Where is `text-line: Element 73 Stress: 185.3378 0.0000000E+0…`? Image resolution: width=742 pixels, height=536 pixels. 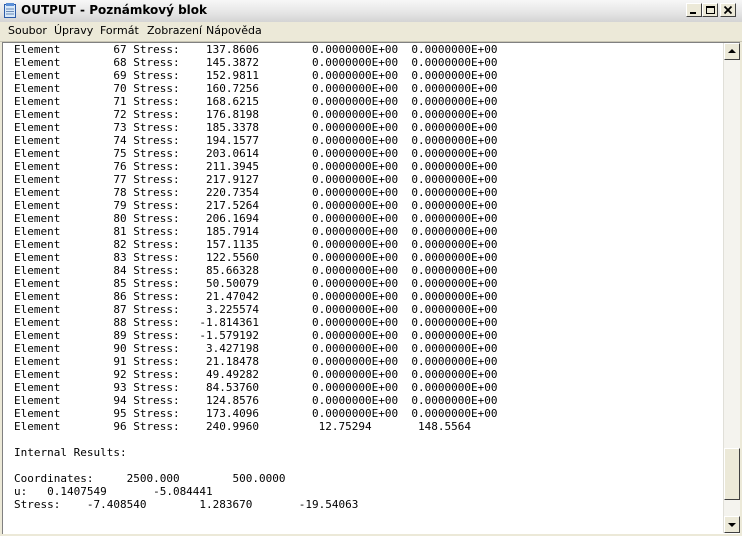 text-line: Element 73 Stress: 185.3378 0.0000000E+0… is located at coordinates (256, 127).